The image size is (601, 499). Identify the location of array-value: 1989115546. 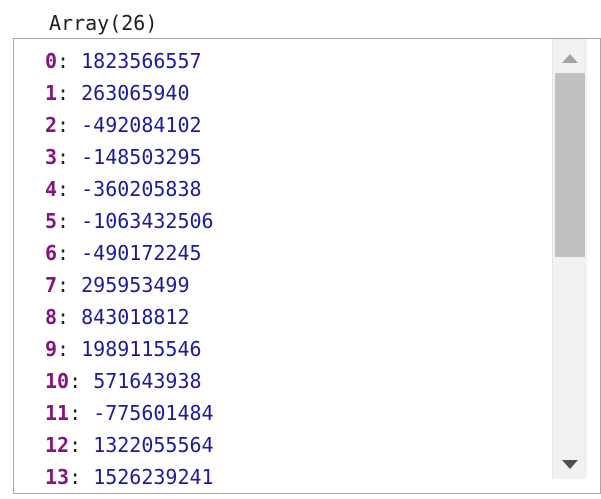
(141, 349).